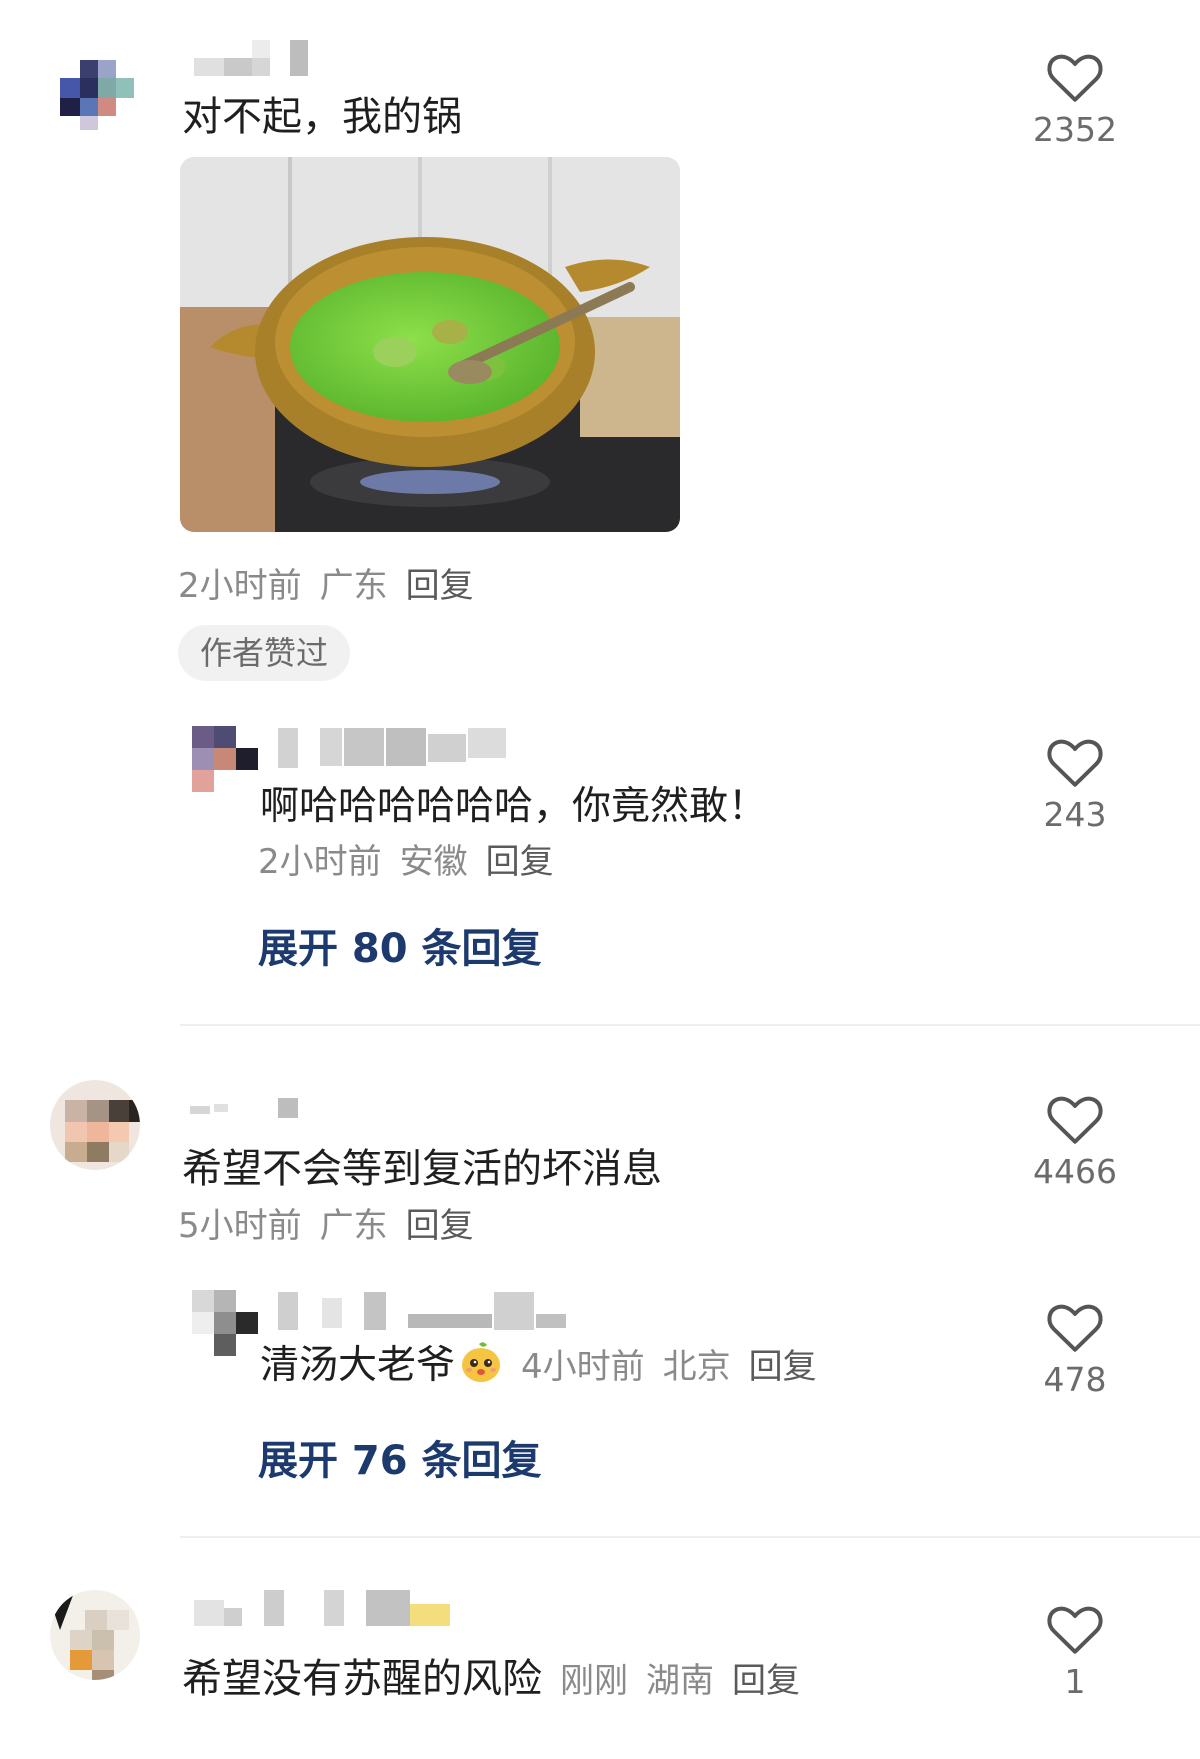 The height and width of the screenshot is (1759, 1200). Describe the element at coordinates (594, 1681) in the screenshot. I see `comment-time: 刚刚` at that location.